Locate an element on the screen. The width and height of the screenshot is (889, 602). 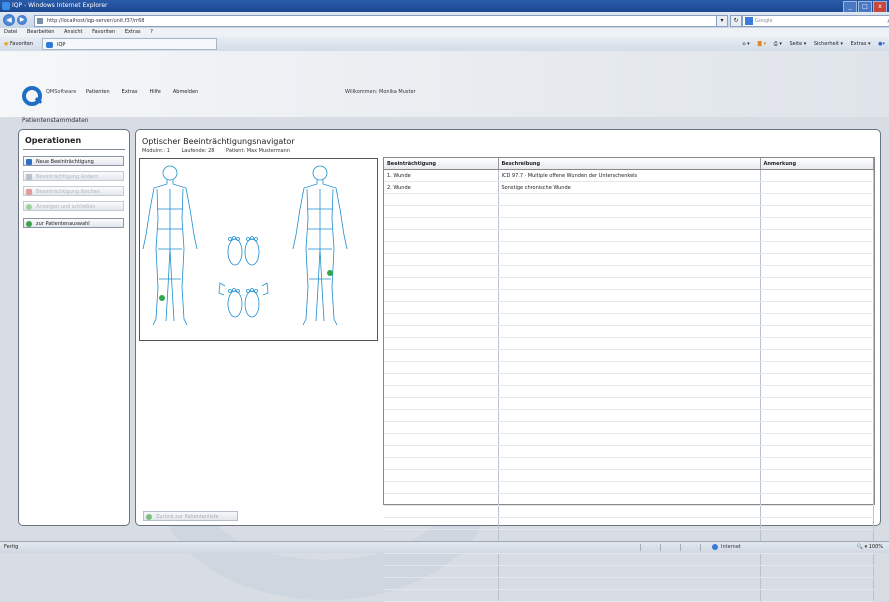
back-arrow-icon: ◀ is located at coordinates (9, 20).